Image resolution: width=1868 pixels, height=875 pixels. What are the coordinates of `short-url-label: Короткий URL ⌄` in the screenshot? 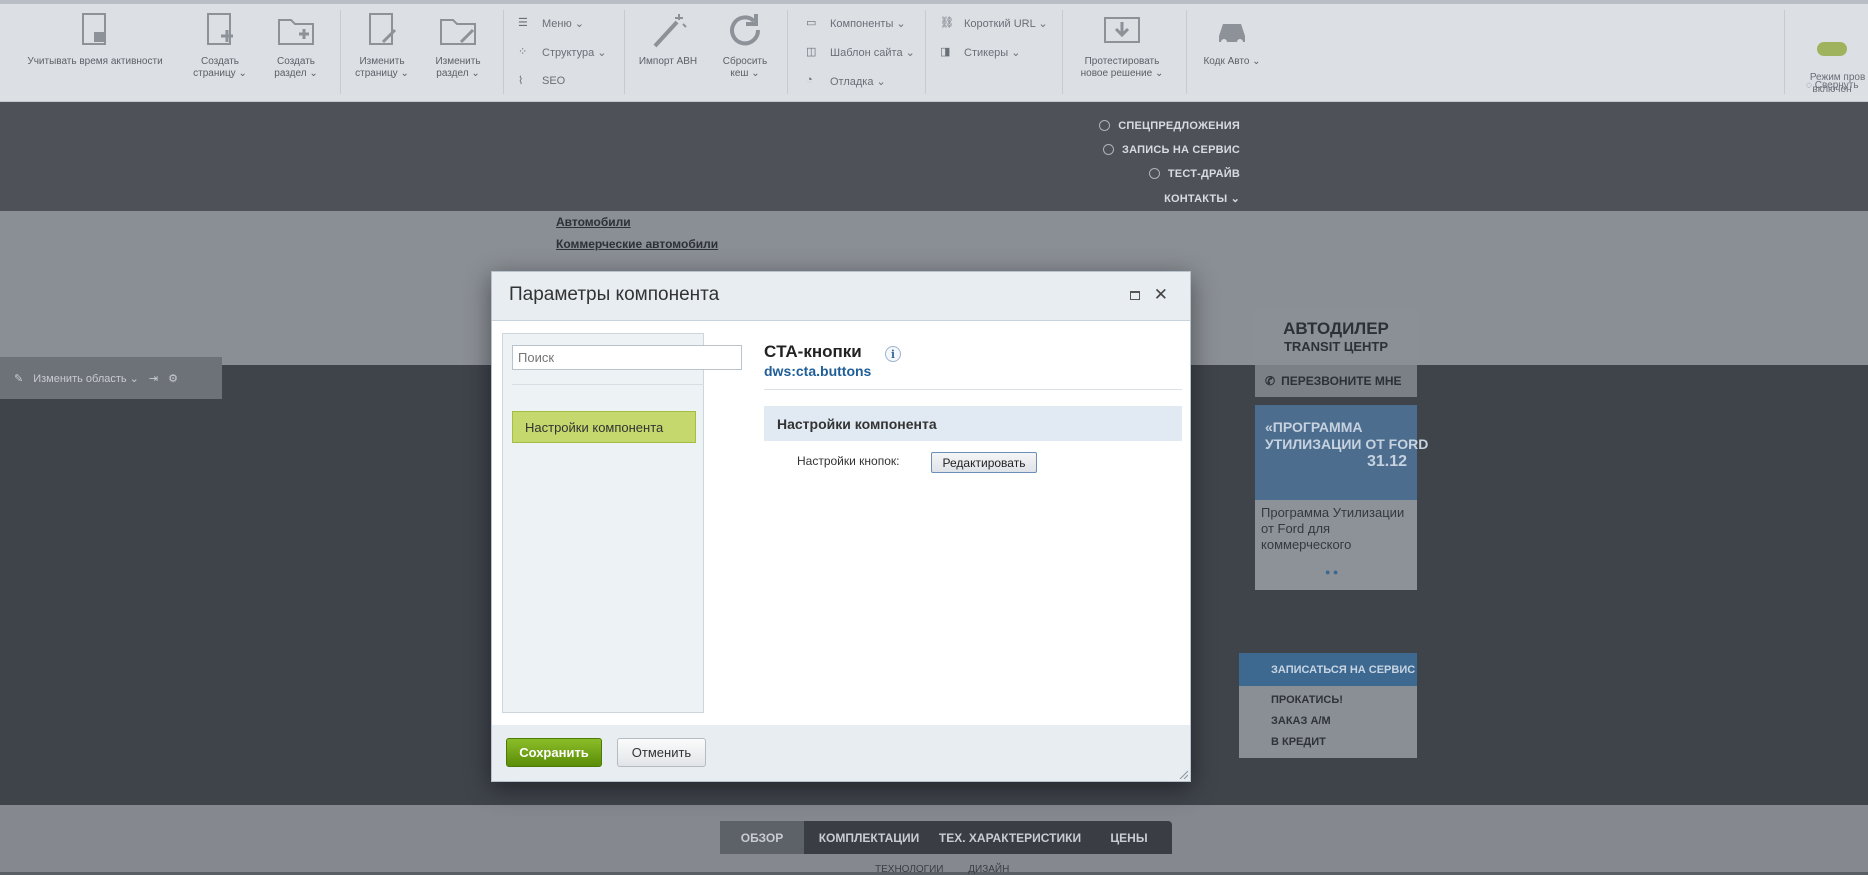 It's located at (1006, 23).